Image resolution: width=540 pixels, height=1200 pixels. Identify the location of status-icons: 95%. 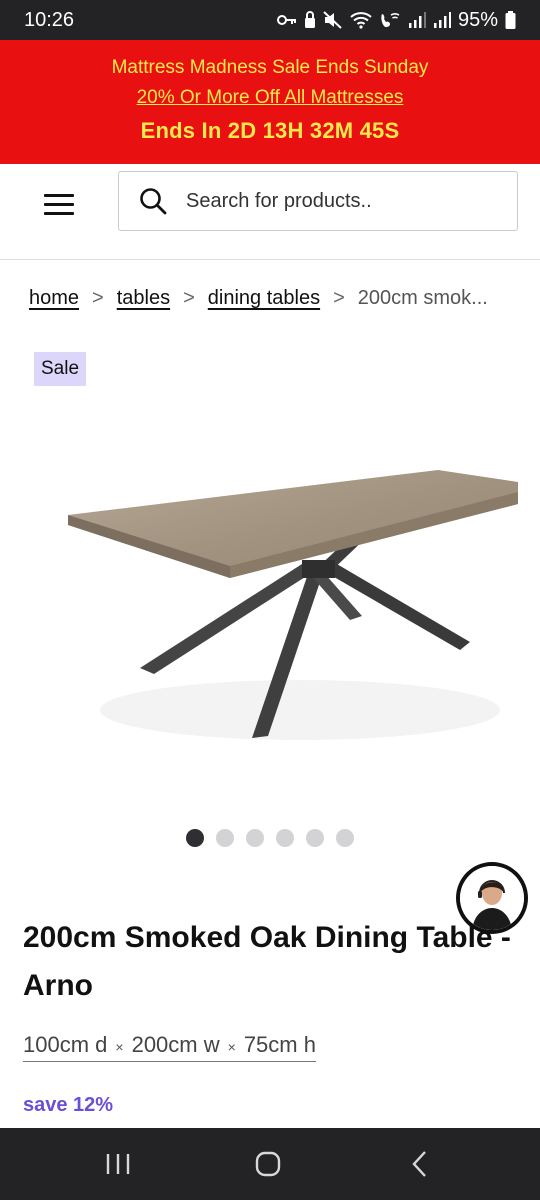
(396, 20).